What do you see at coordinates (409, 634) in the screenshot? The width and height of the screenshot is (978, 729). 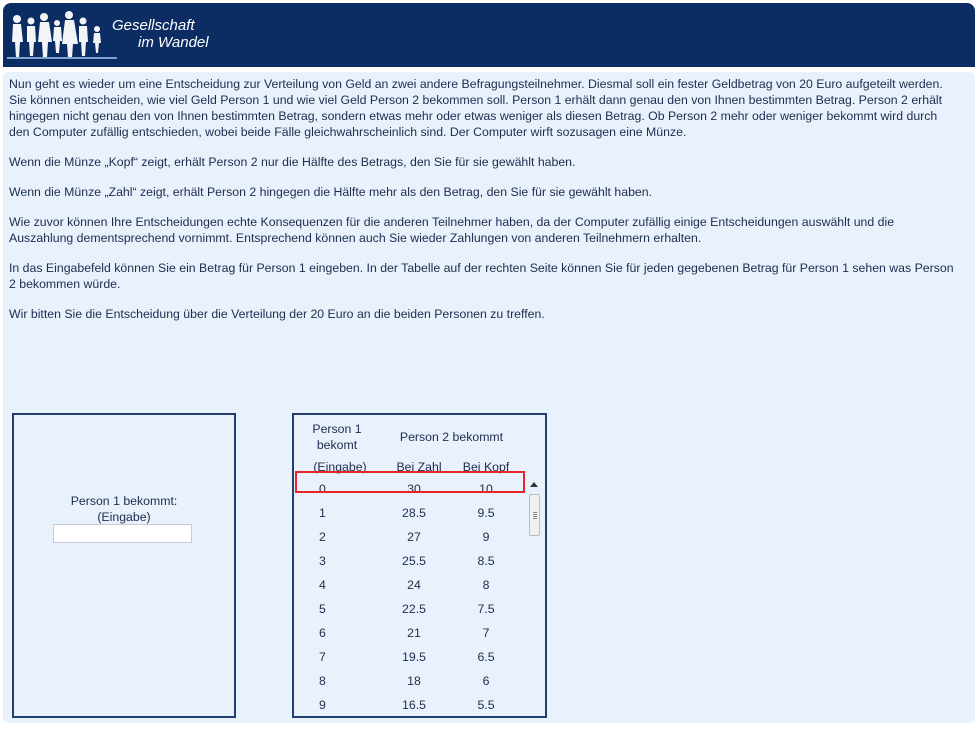 I see `table-row: 6 21 7` at bounding box center [409, 634].